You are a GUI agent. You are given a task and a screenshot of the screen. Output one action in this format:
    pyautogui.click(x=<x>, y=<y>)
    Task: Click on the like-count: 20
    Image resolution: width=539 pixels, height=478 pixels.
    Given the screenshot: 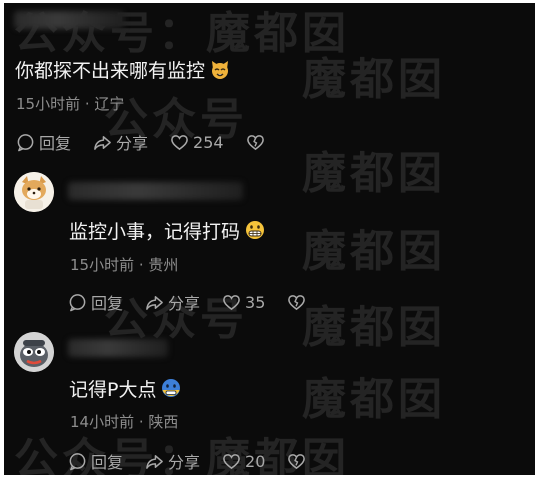 What is the action you would take?
    pyautogui.click(x=255, y=461)
    